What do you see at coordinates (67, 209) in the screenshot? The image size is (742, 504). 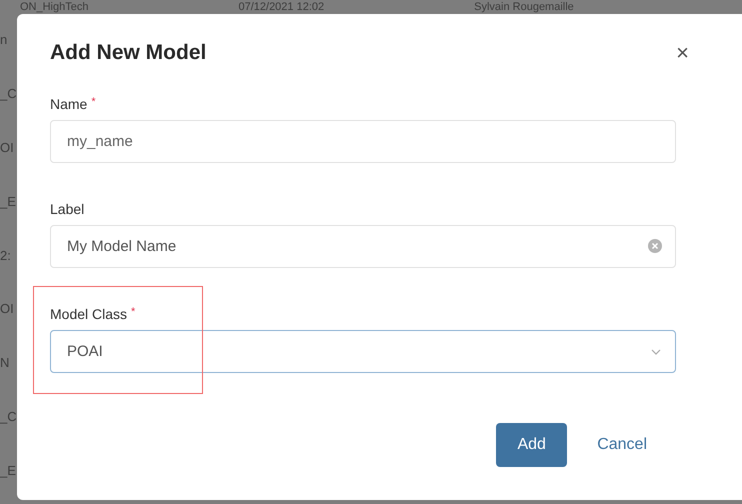 I see `field-label: Label` at bounding box center [67, 209].